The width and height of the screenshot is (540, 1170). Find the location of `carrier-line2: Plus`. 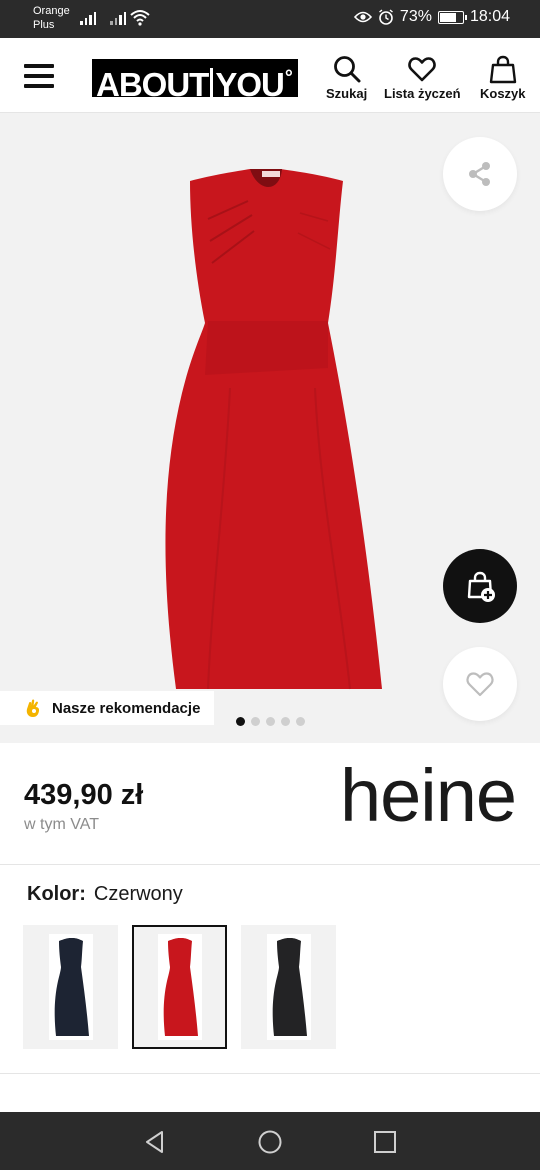

carrier-line2: Plus is located at coordinates (44, 25).